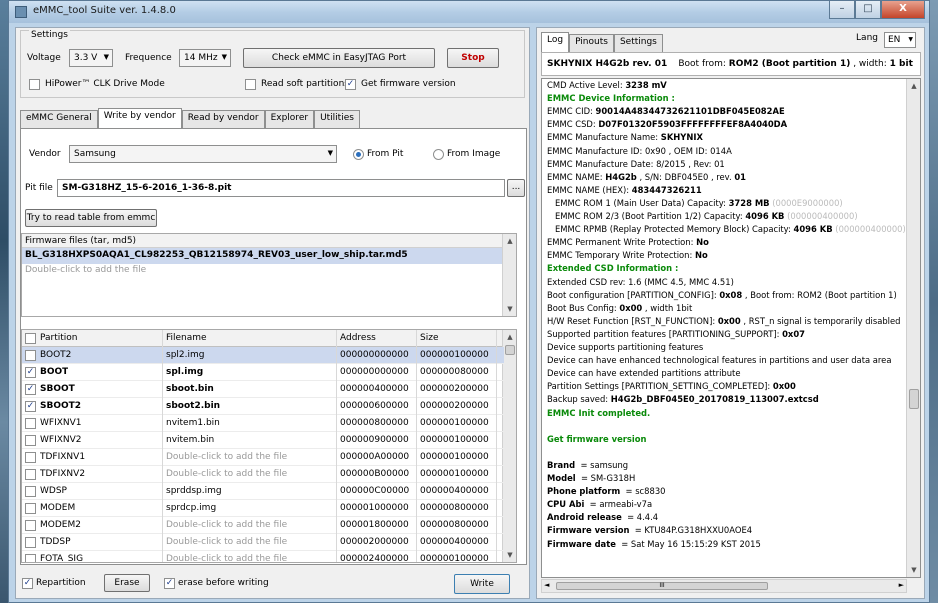 The width and height of the screenshot is (938, 603). I want to click on partition-table-scrollbar: ▲ ▼, so click(509, 446).